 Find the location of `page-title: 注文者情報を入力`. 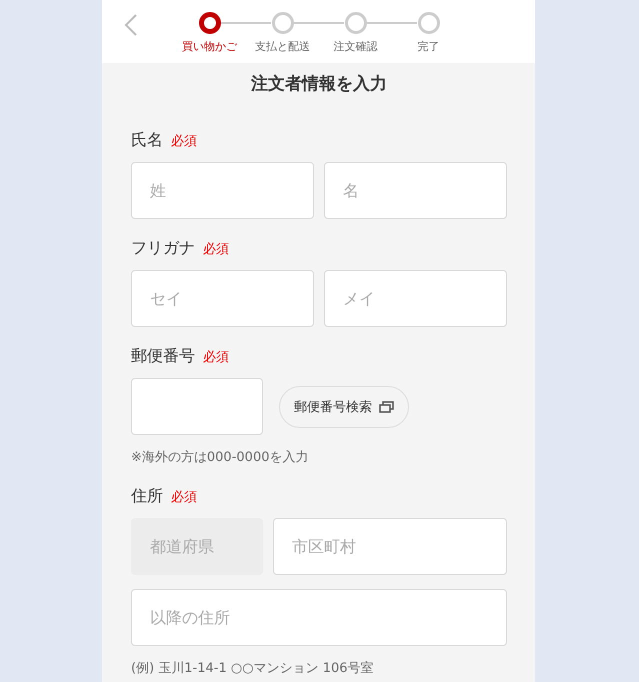

page-title: 注文者情報を入力 is located at coordinates (319, 84).